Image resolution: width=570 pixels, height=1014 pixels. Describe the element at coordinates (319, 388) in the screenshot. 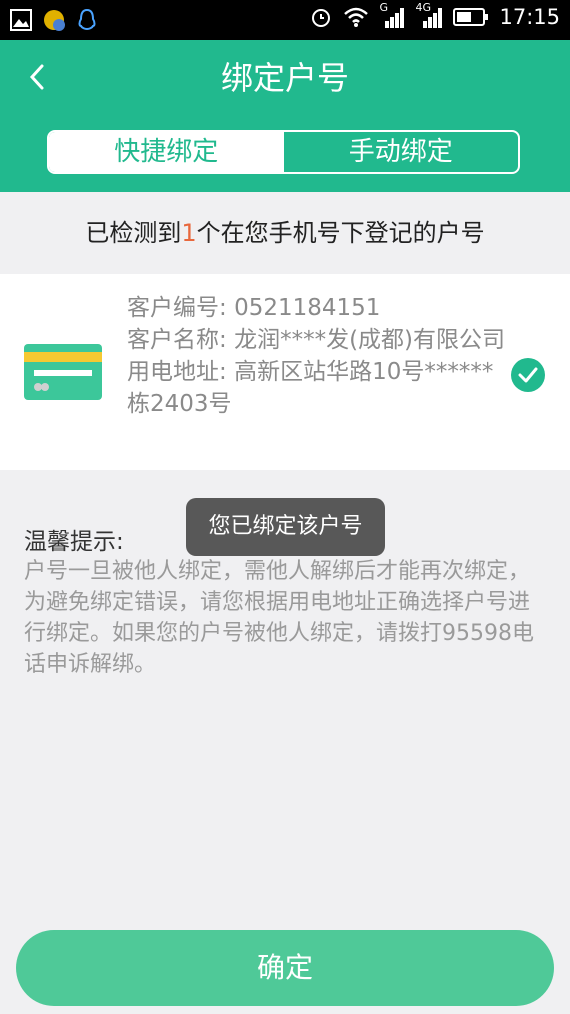

I see `account-address-row: 用电地址: 高新区站华路10号******栋2403号` at that location.